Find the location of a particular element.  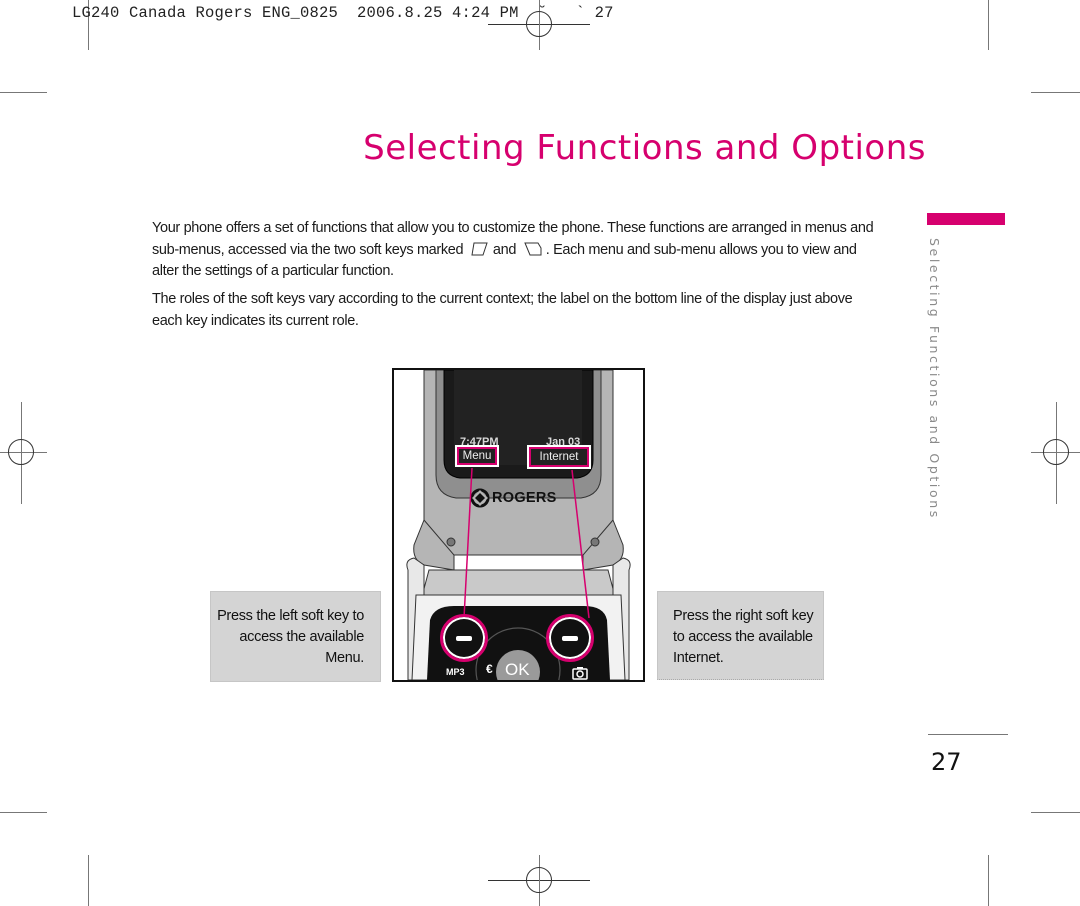

page-number-rule is located at coordinates (968, 734).